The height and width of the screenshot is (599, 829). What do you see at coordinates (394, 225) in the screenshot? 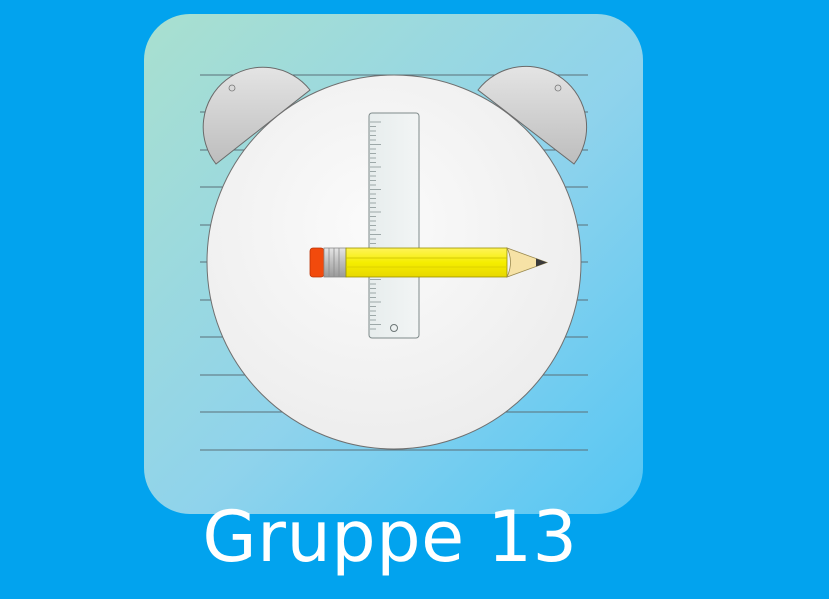
I see `ruler-icon` at bounding box center [394, 225].